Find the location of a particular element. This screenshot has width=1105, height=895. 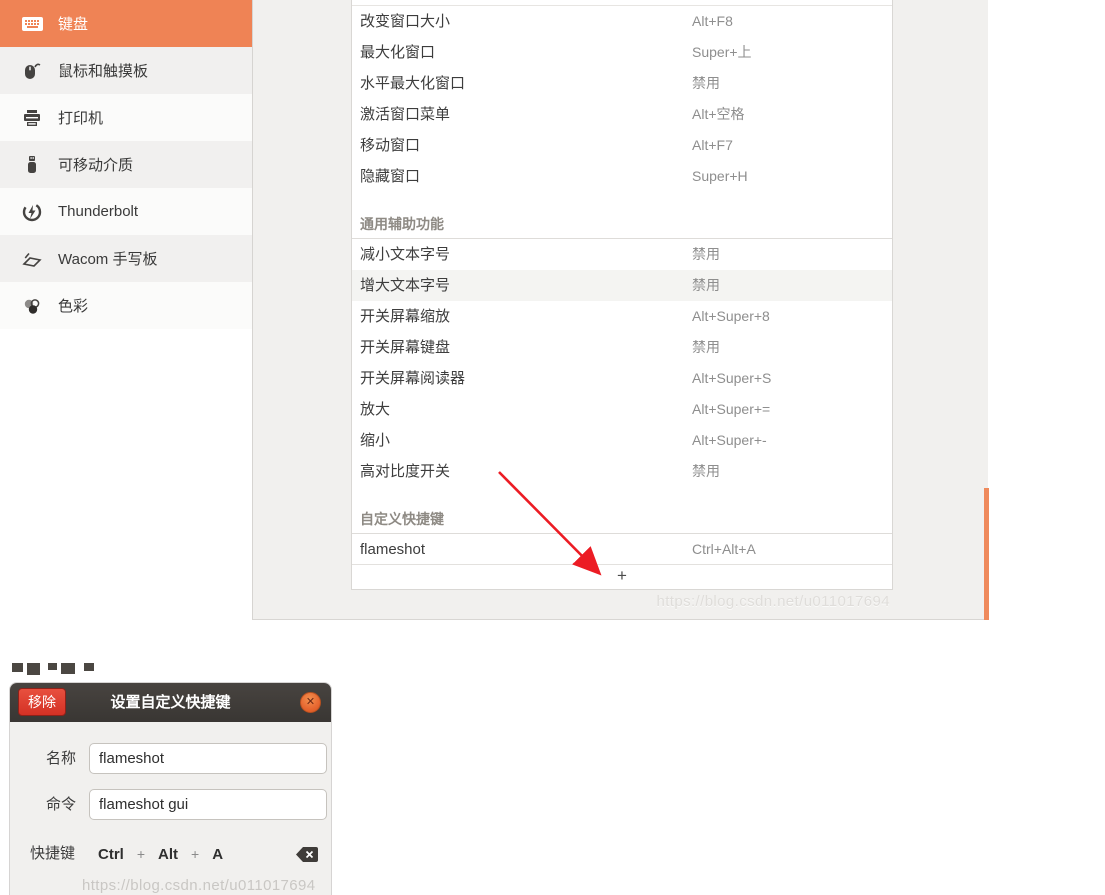

shortcut-row: 开关屏幕阅读器 Alt+Super+S is located at coordinates (622, 378).